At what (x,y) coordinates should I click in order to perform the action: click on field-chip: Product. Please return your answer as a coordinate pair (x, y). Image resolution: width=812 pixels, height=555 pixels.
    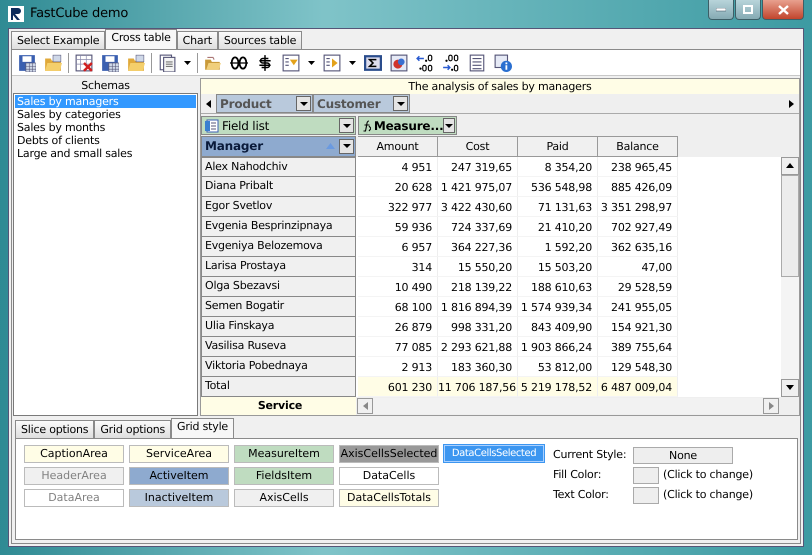
    Looking at the image, I should click on (264, 104).